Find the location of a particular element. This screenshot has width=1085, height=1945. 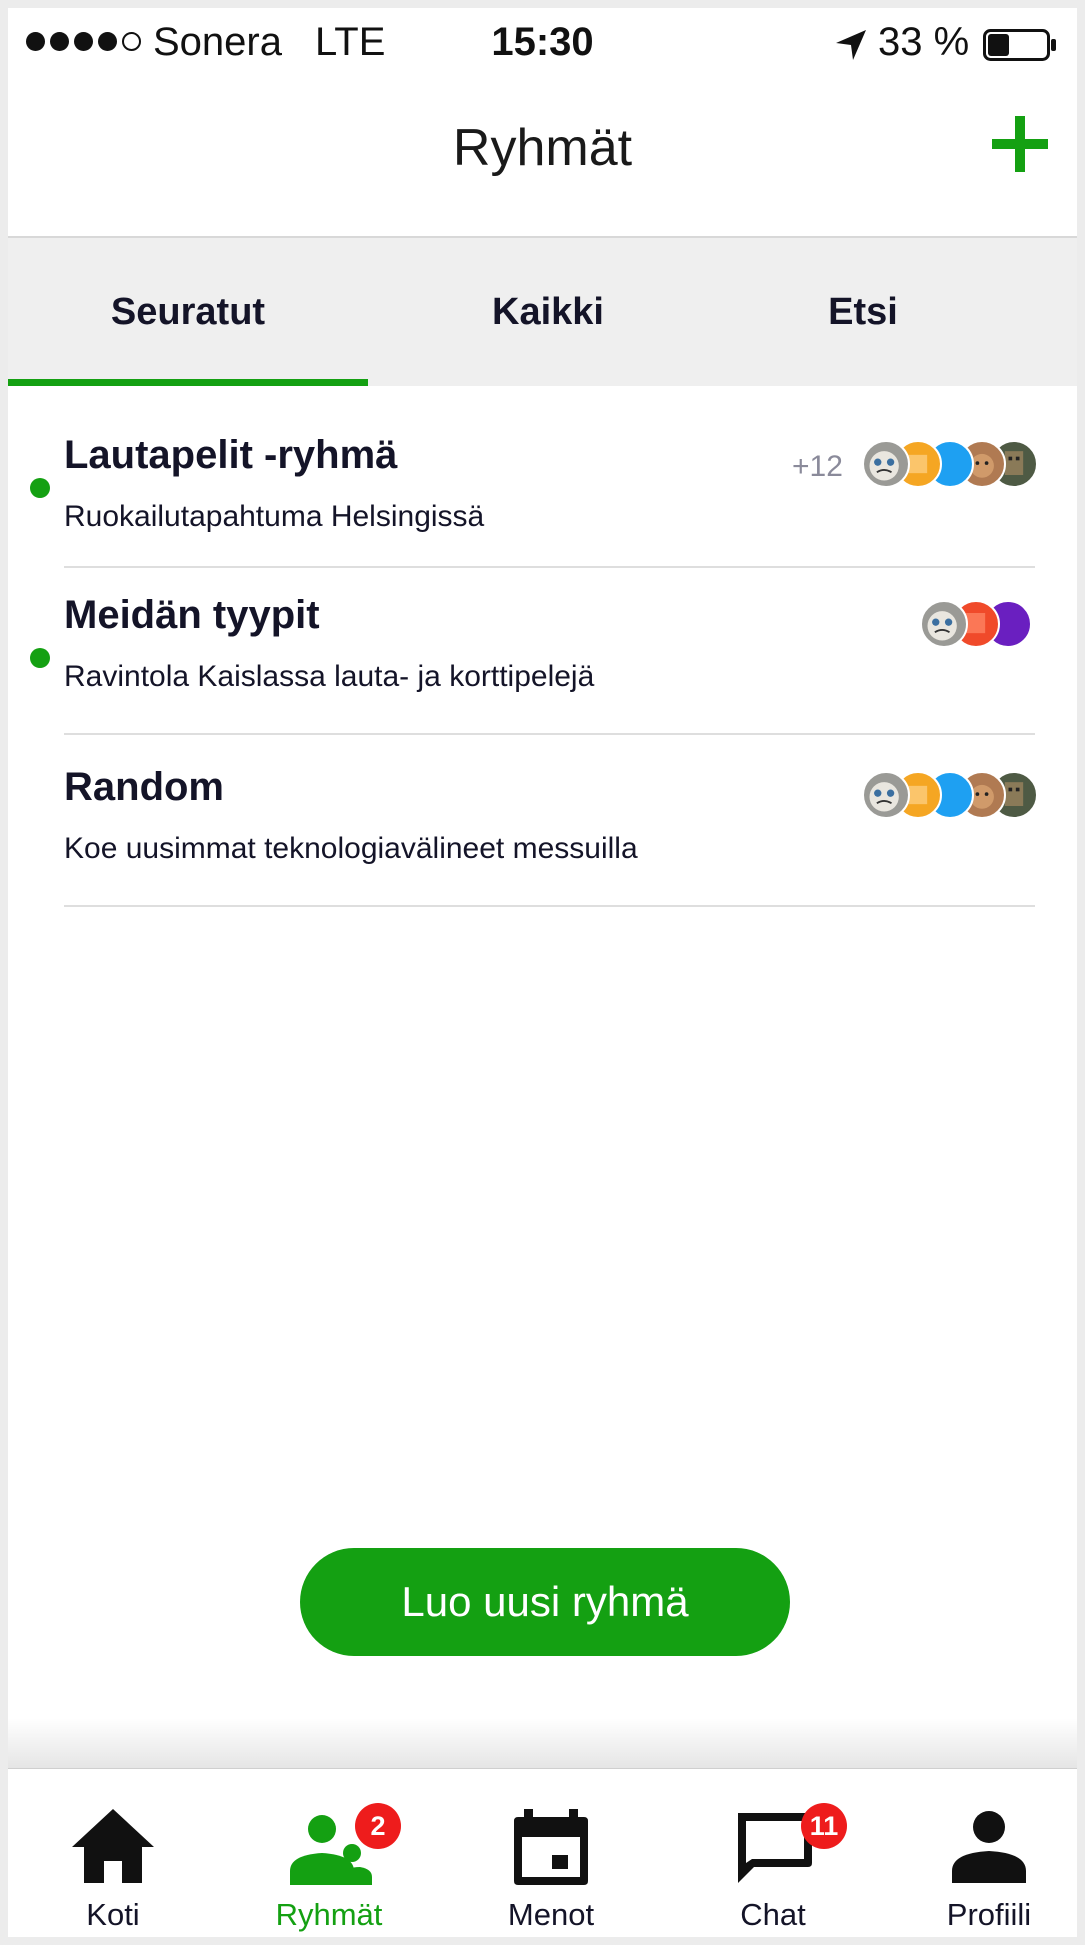

plus-icon is located at coordinates (1020, 144).